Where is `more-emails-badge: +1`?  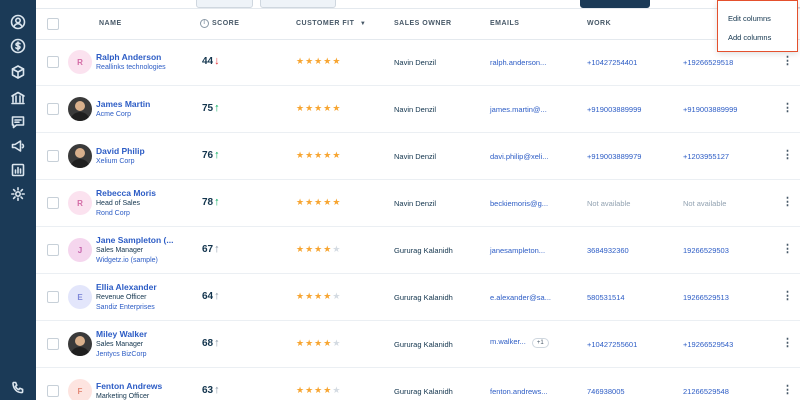 more-emails-badge: +1 is located at coordinates (540, 343).